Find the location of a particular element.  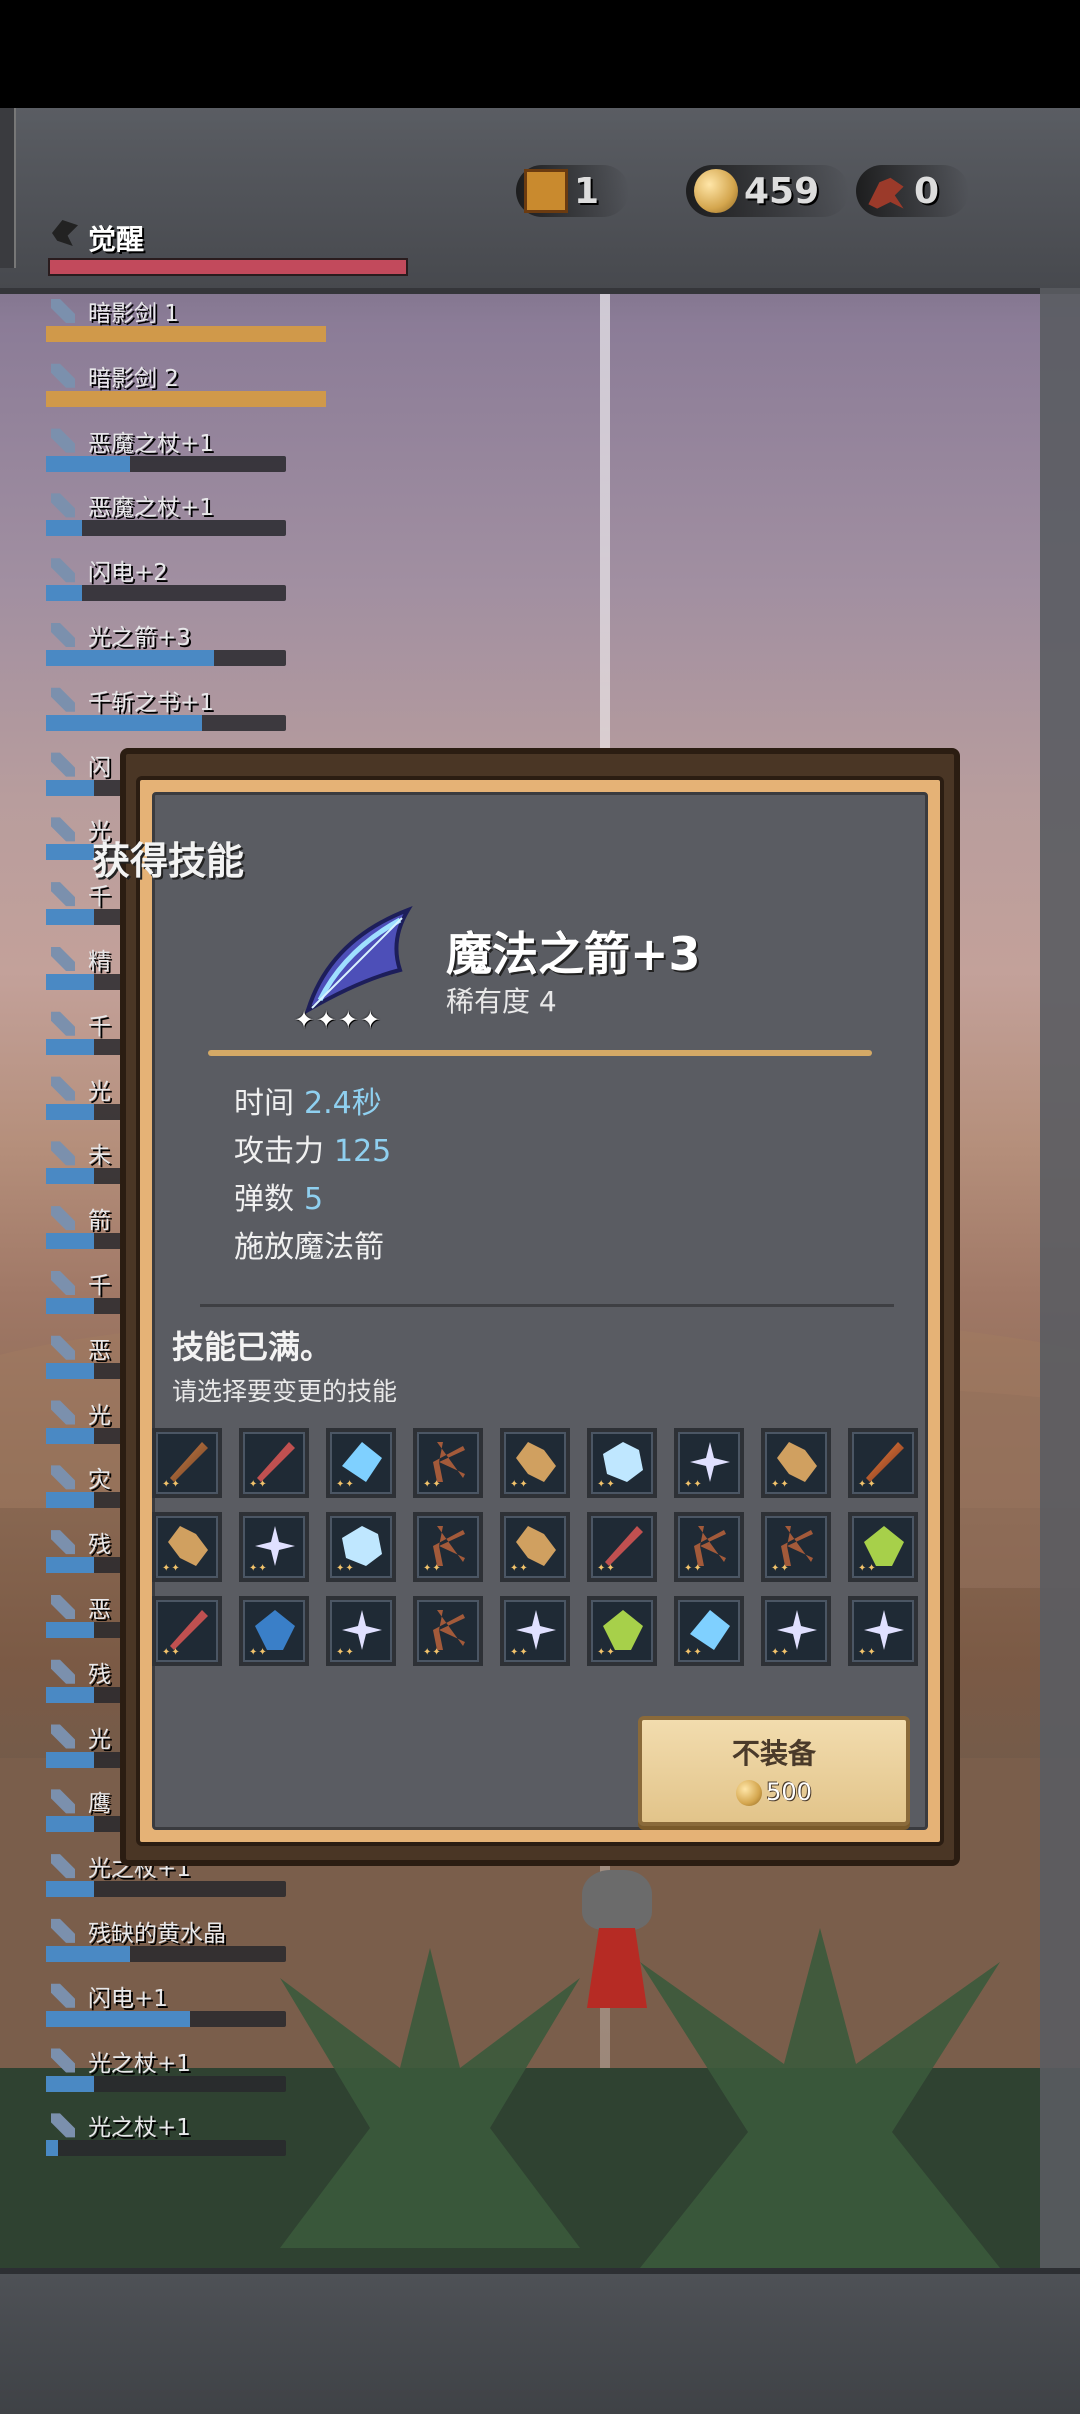

skill-list-label: 鹰 is located at coordinates (99, 1804).